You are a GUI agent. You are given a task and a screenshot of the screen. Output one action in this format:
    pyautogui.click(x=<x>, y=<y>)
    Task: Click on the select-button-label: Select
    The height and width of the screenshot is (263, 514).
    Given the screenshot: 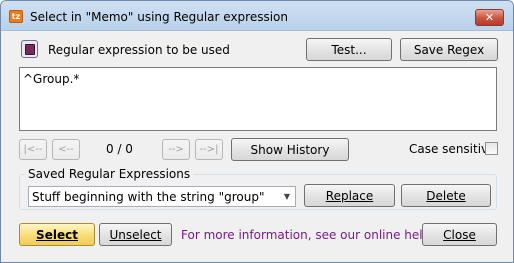 What is the action you would take?
    pyautogui.click(x=57, y=234)
    